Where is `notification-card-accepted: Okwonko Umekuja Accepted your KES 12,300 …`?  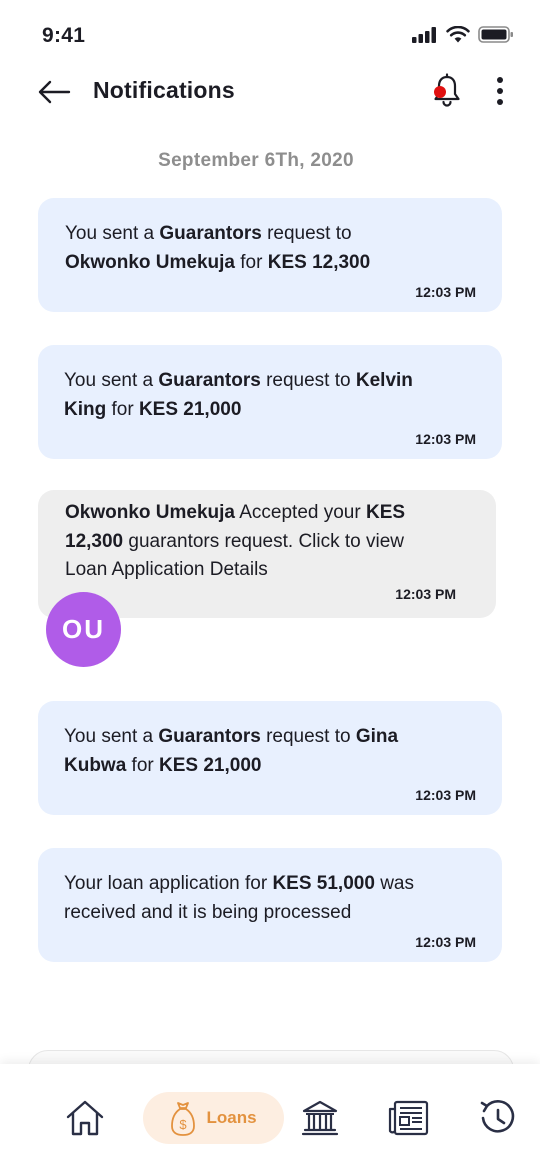
notification-card-accepted: Okwonko Umekuja Accepted your KES 12,300 … is located at coordinates (267, 554).